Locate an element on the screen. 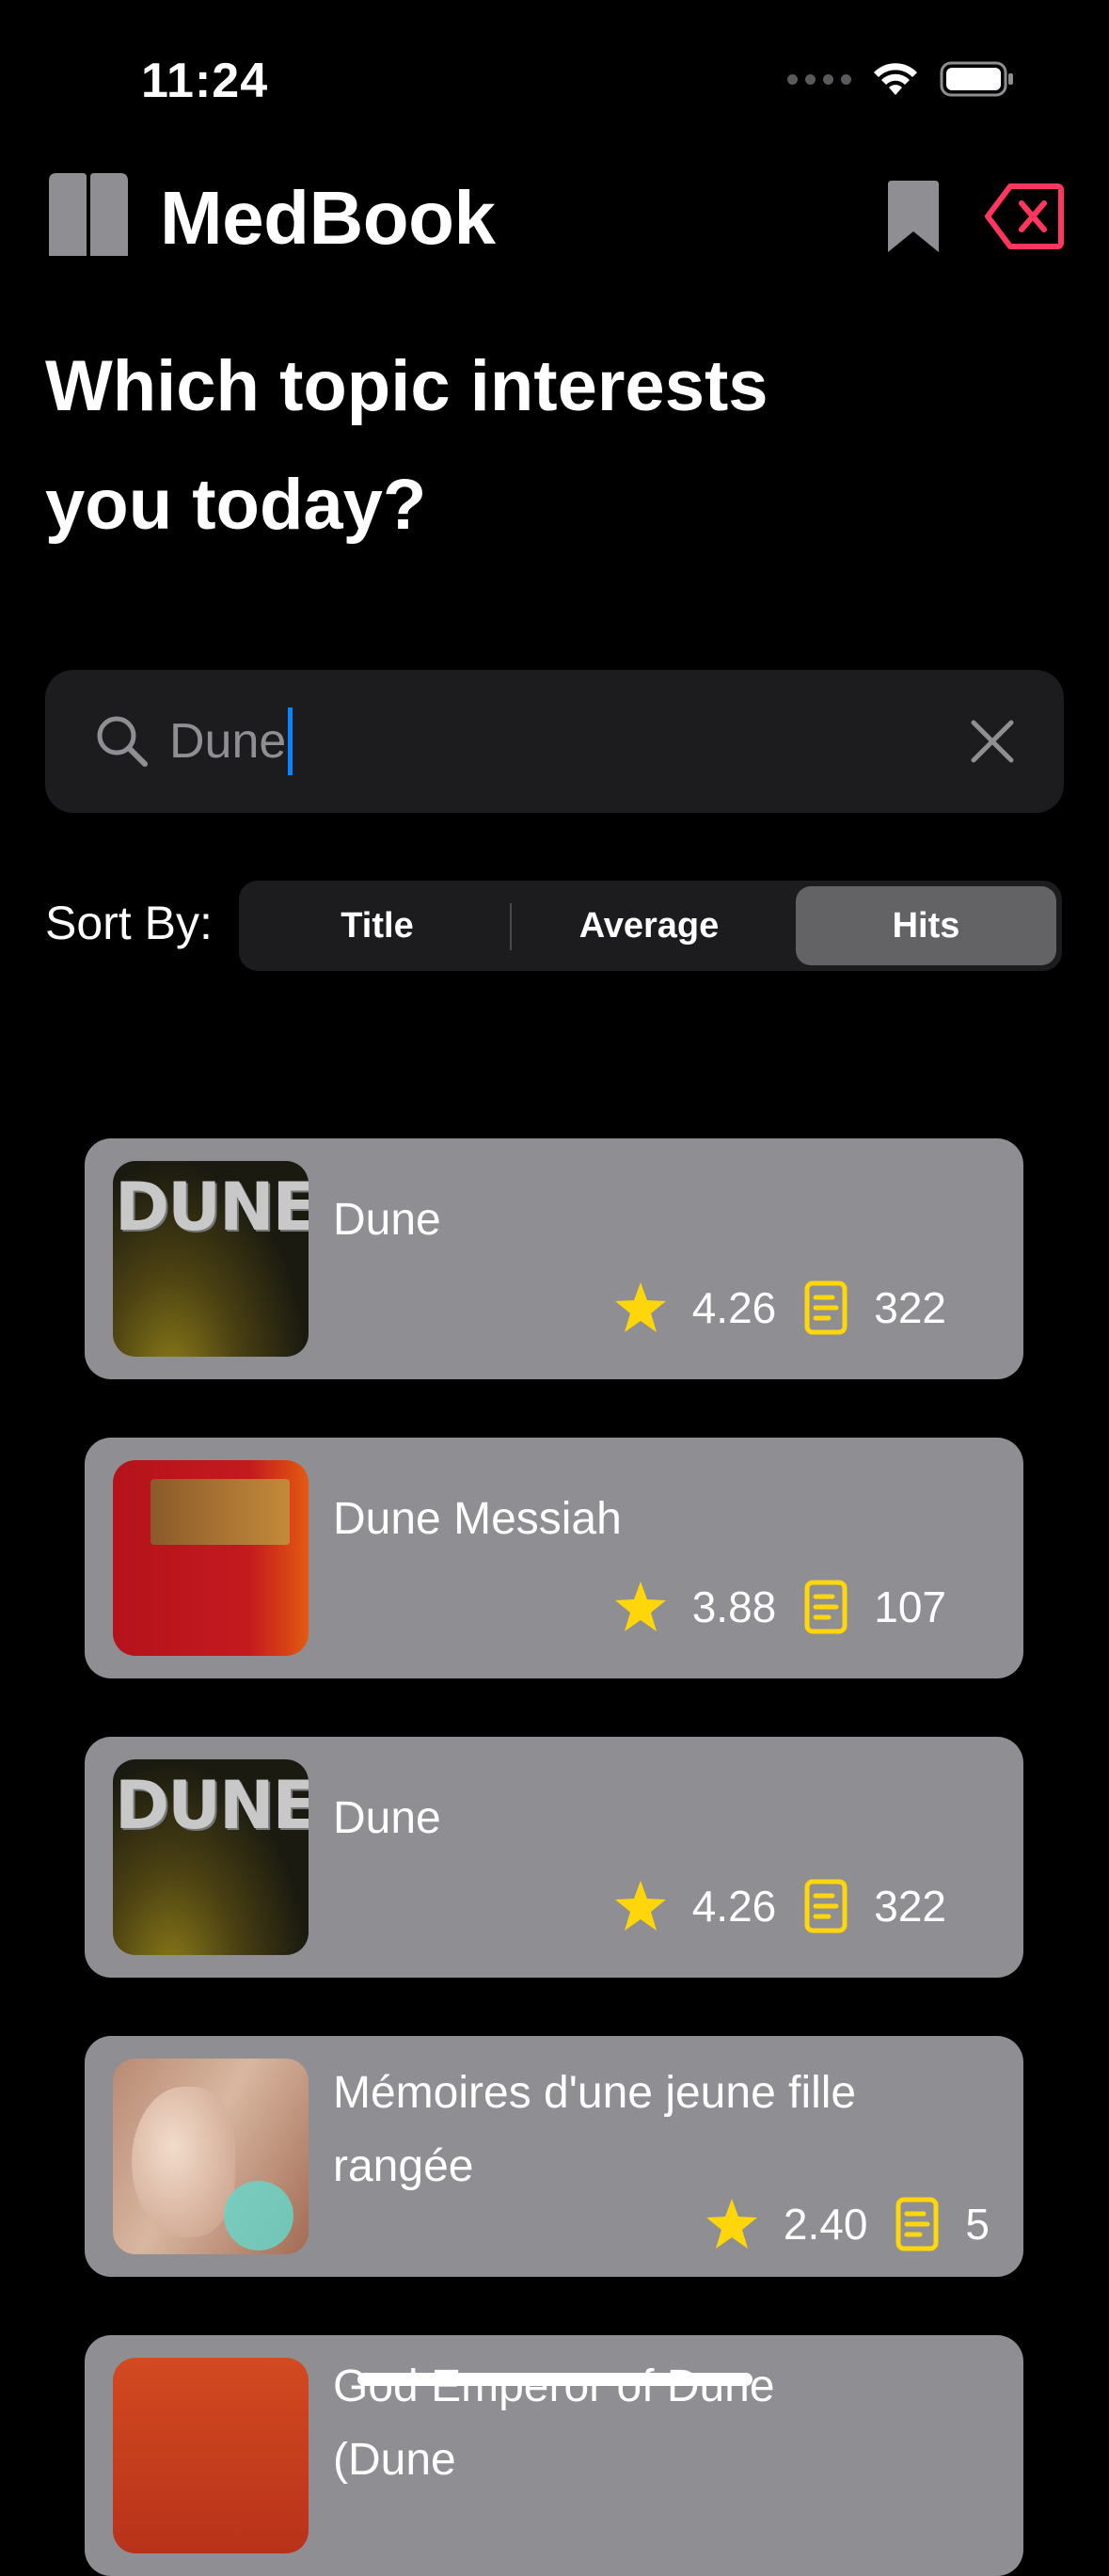  search-input: Dune is located at coordinates (231, 741).